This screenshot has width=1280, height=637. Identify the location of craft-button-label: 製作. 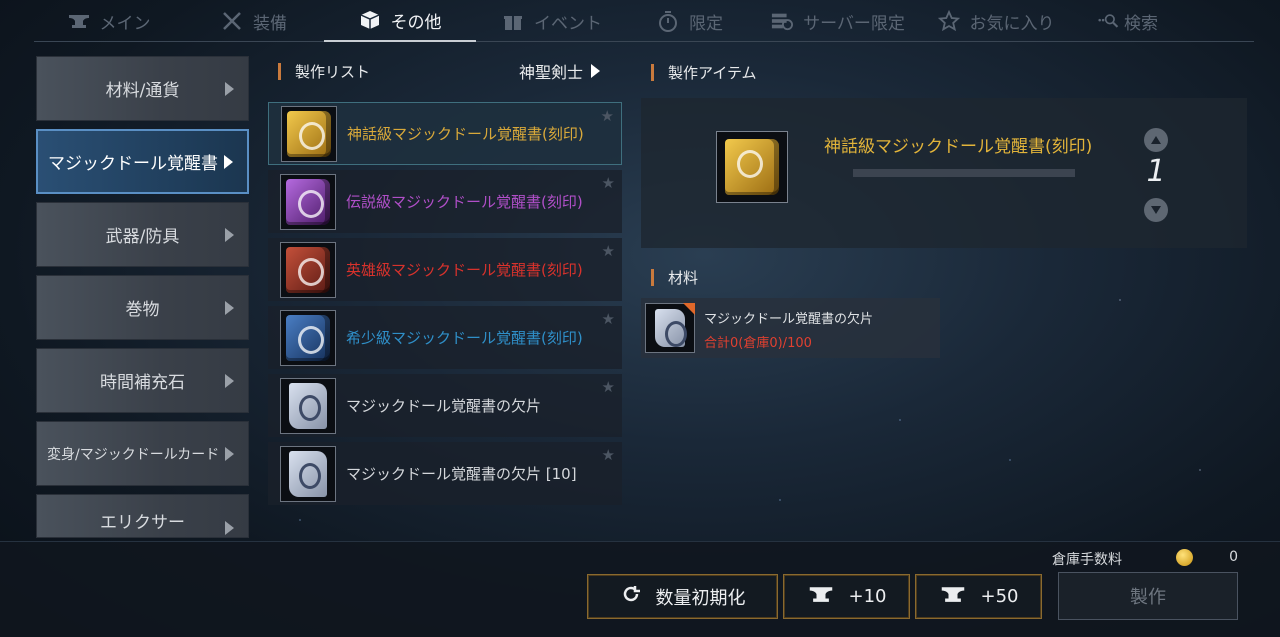
(1148, 597).